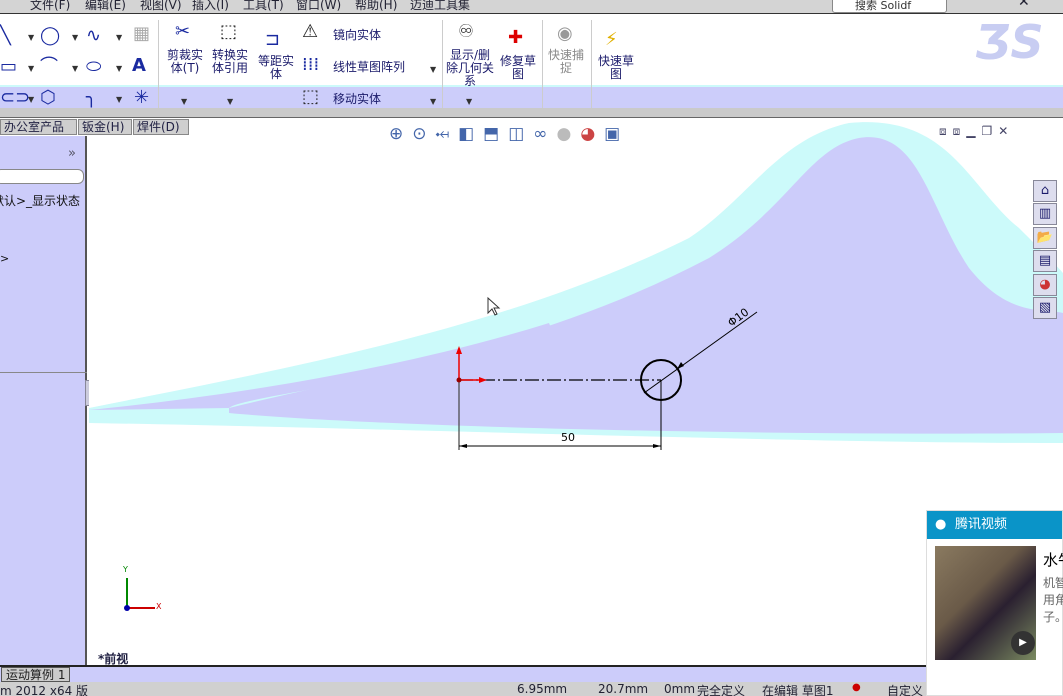  I want to click on design-library-icon: ▥, so click(1045, 214).